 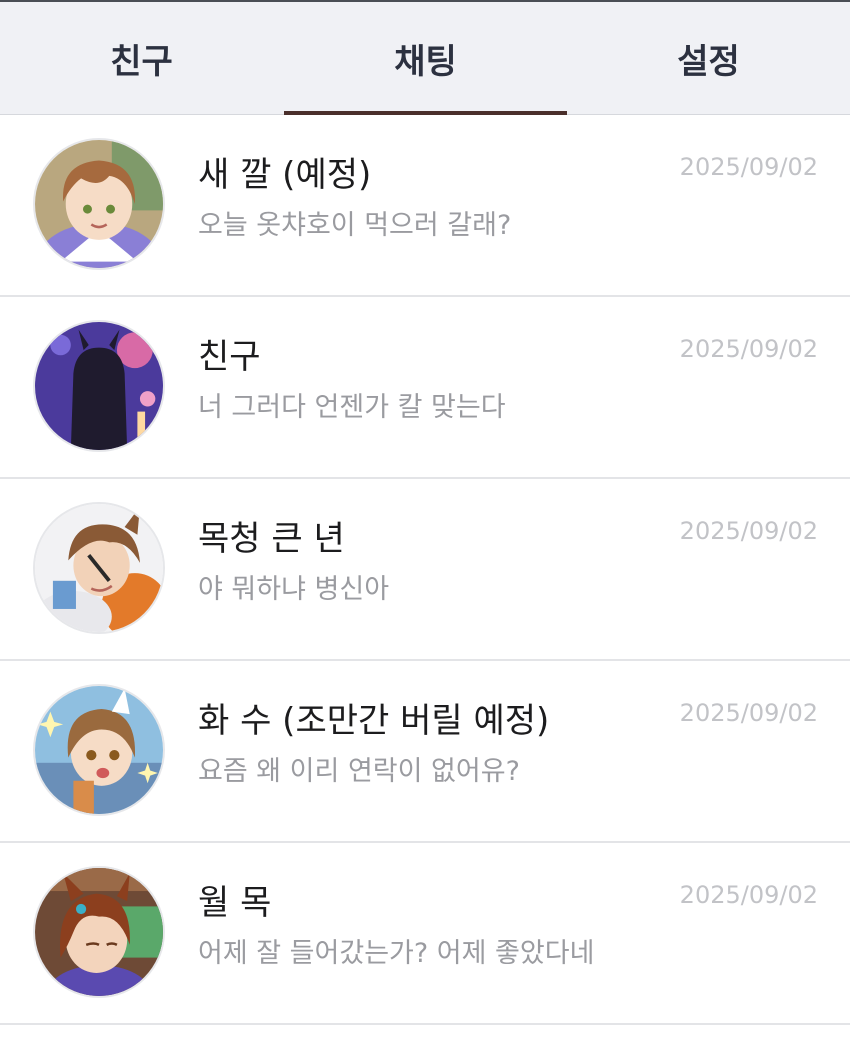 I want to click on tab-friends: 친구, so click(x=141, y=58).